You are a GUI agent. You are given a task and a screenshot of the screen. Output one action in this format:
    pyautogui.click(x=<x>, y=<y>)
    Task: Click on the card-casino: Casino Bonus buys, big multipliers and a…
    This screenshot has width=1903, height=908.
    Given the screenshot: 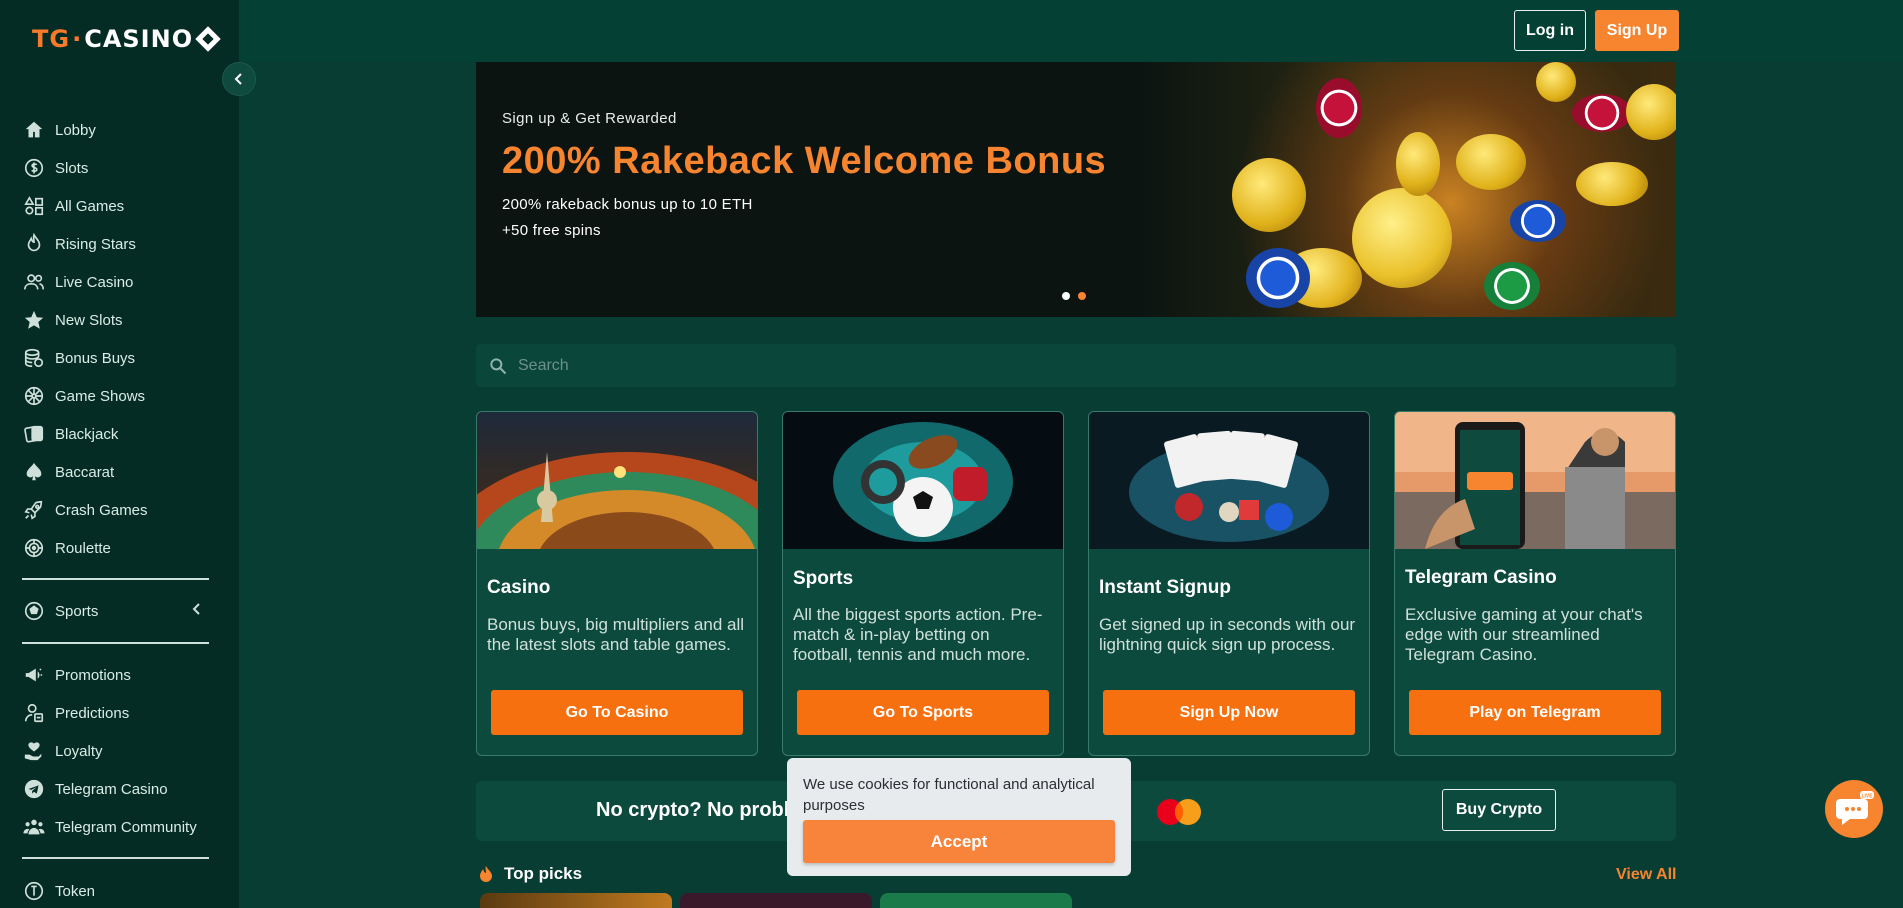 What is the action you would take?
    pyautogui.click(x=617, y=583)
    